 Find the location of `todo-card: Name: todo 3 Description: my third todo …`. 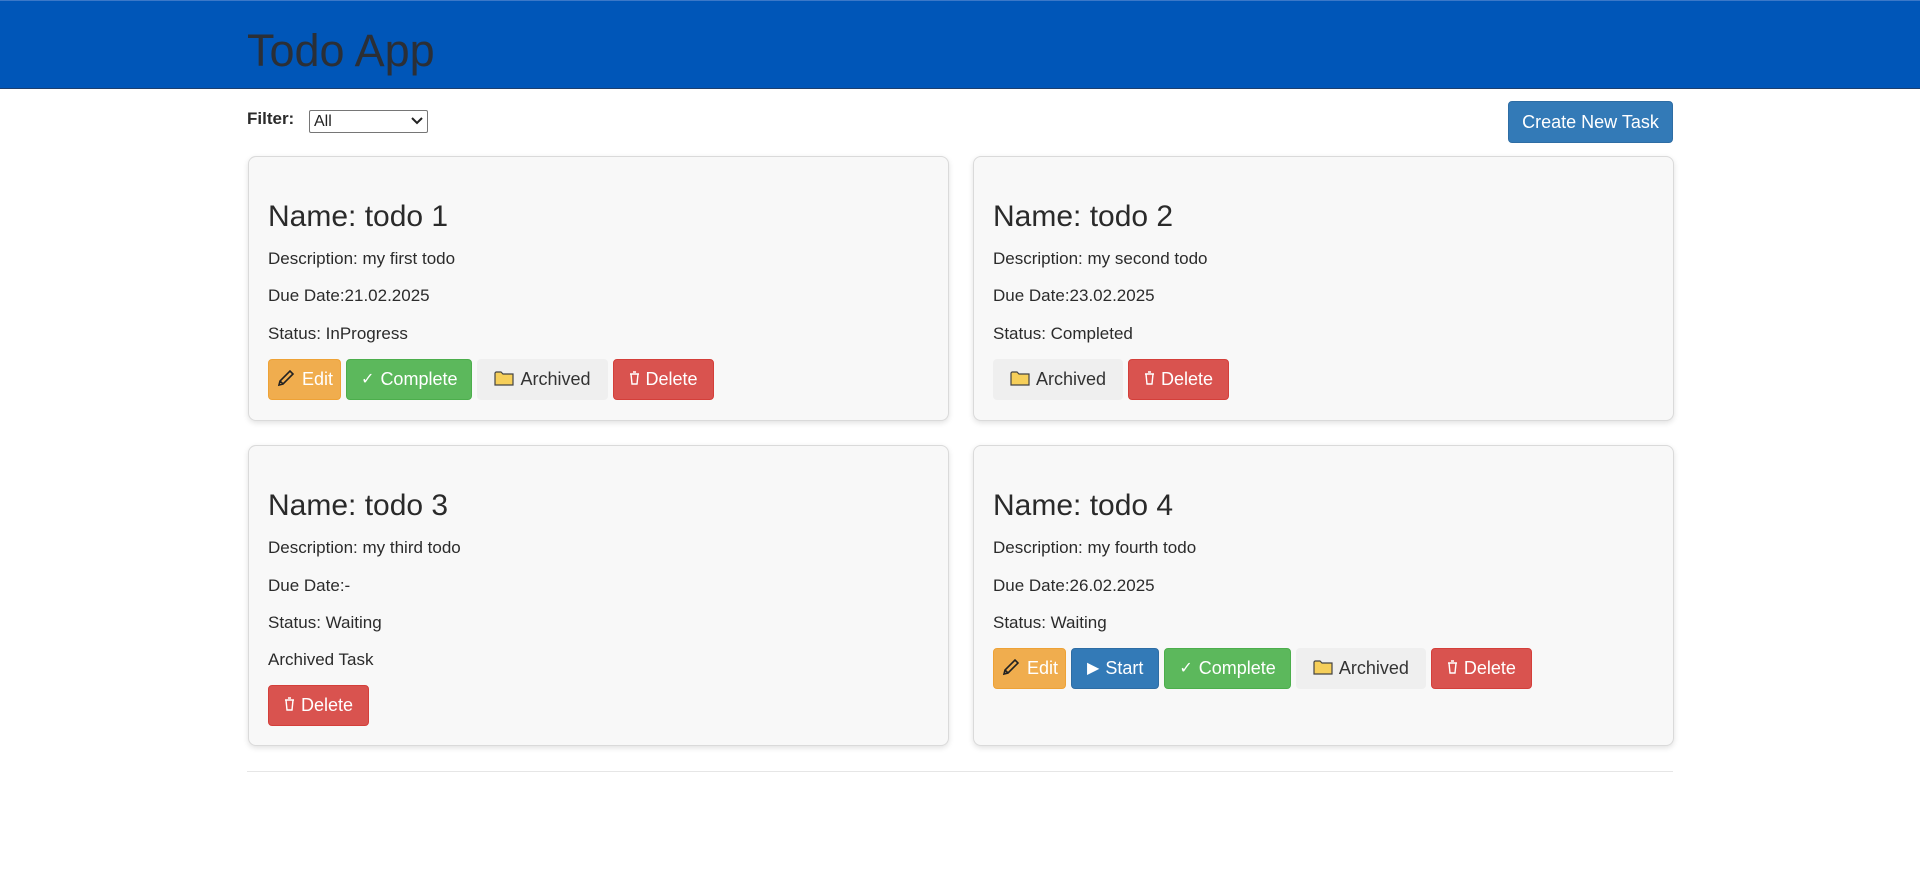

todo-card: Name: todo 3 Description: my third todo … is located at coordinates (598, 595).